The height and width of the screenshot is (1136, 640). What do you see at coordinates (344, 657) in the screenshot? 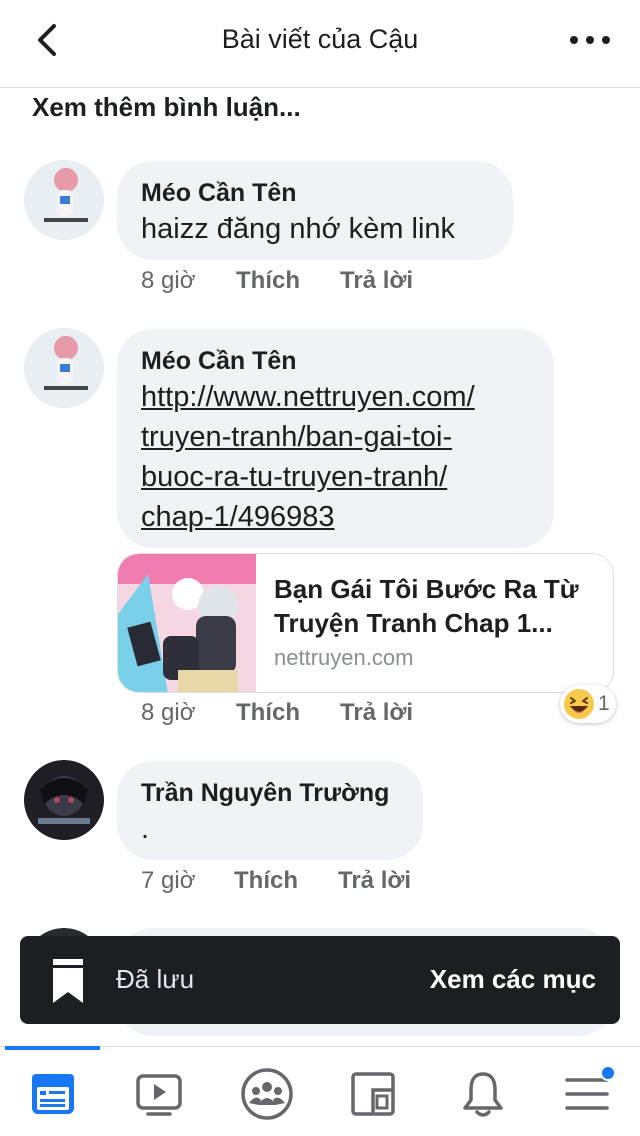
I see `link-preview-domain: nettruyen.com` at bounding box center [344, 657].